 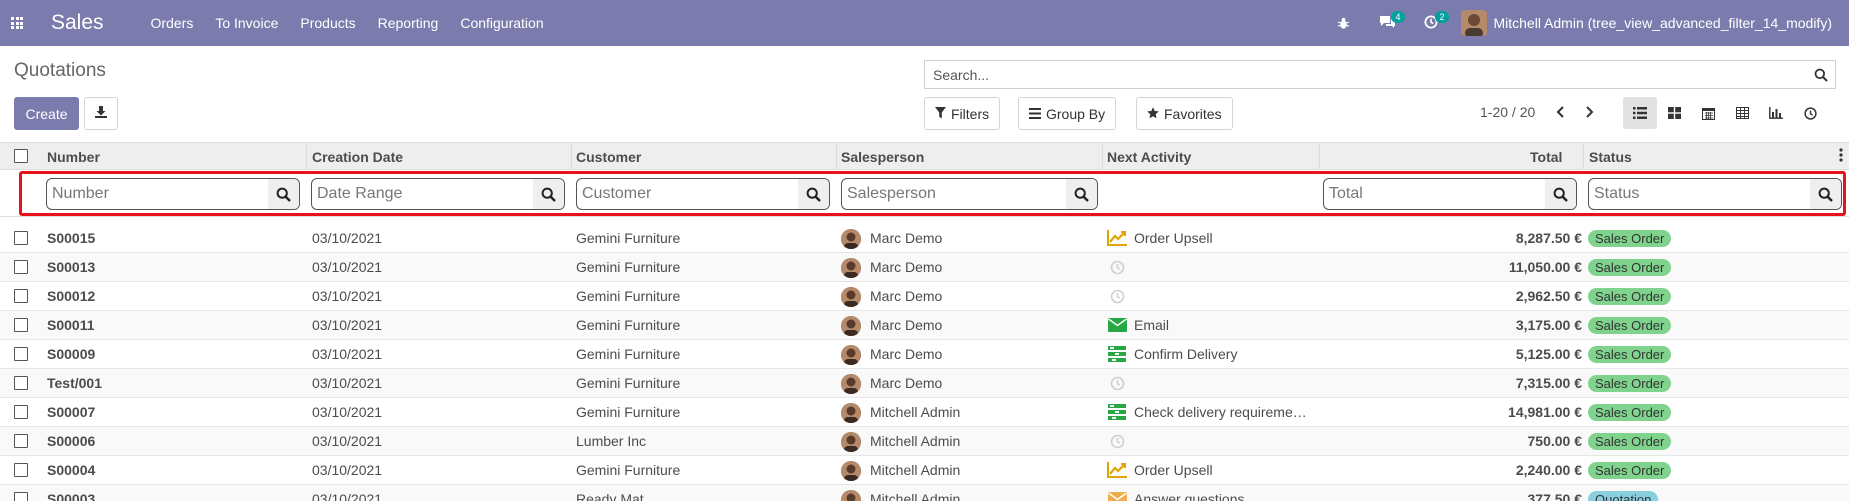 What do you see at coordinates (501, 23) in the screenshot?
I see `menu-configuration: Configuration` at bounding box center [501, 23].